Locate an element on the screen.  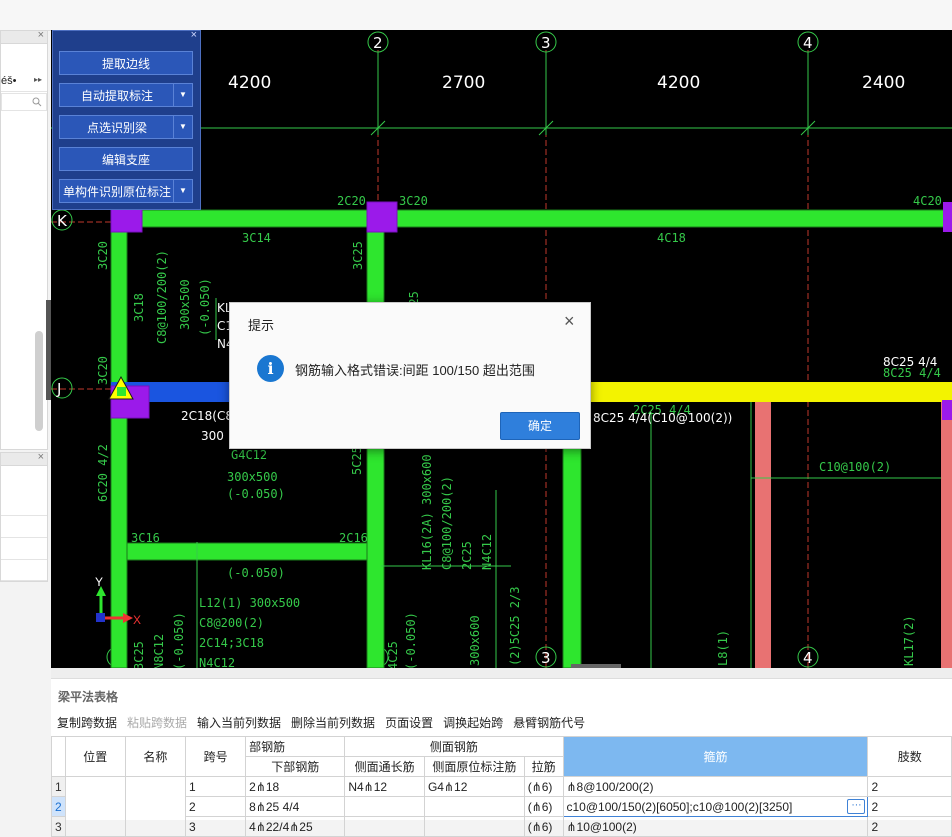
page-setup-button: 页面设置 is located at coordinates (409, 723).